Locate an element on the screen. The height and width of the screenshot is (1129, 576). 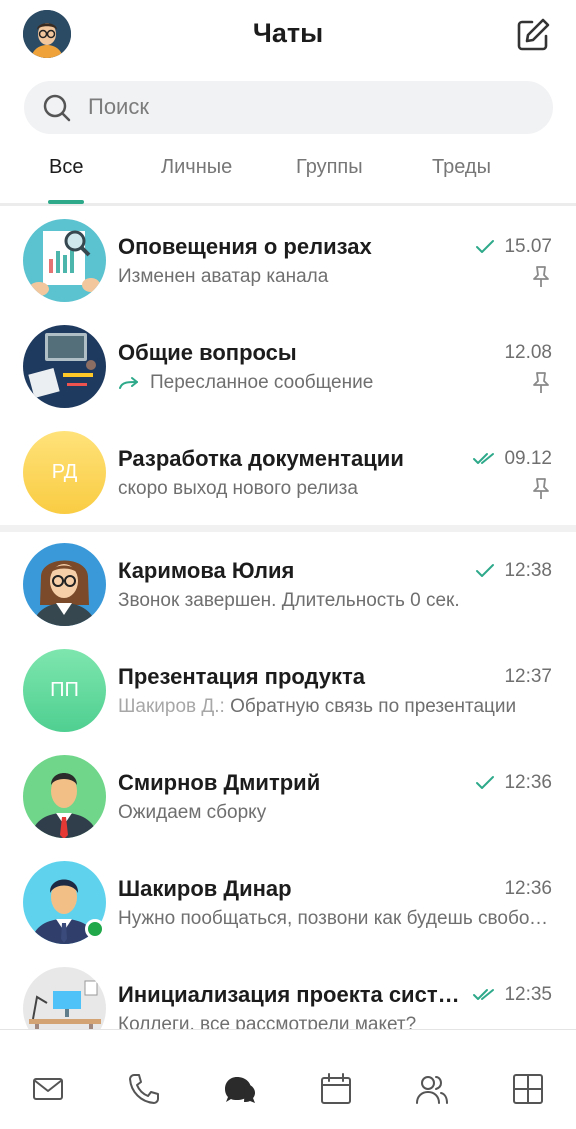
calendar-icon is located at coordinates (336, 1089).